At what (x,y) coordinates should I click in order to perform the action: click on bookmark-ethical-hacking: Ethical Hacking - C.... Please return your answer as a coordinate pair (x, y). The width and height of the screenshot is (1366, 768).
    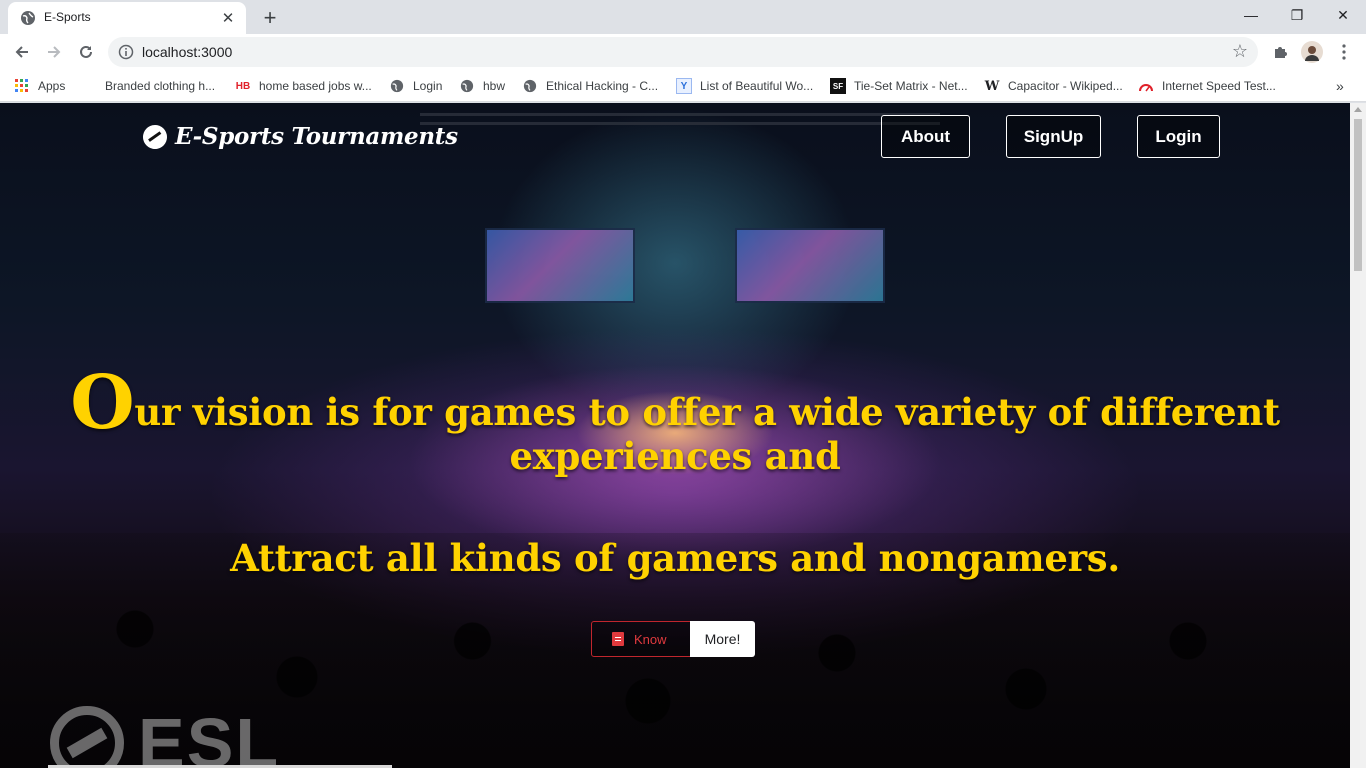
    Looking at the image, I should click on (590, 86).